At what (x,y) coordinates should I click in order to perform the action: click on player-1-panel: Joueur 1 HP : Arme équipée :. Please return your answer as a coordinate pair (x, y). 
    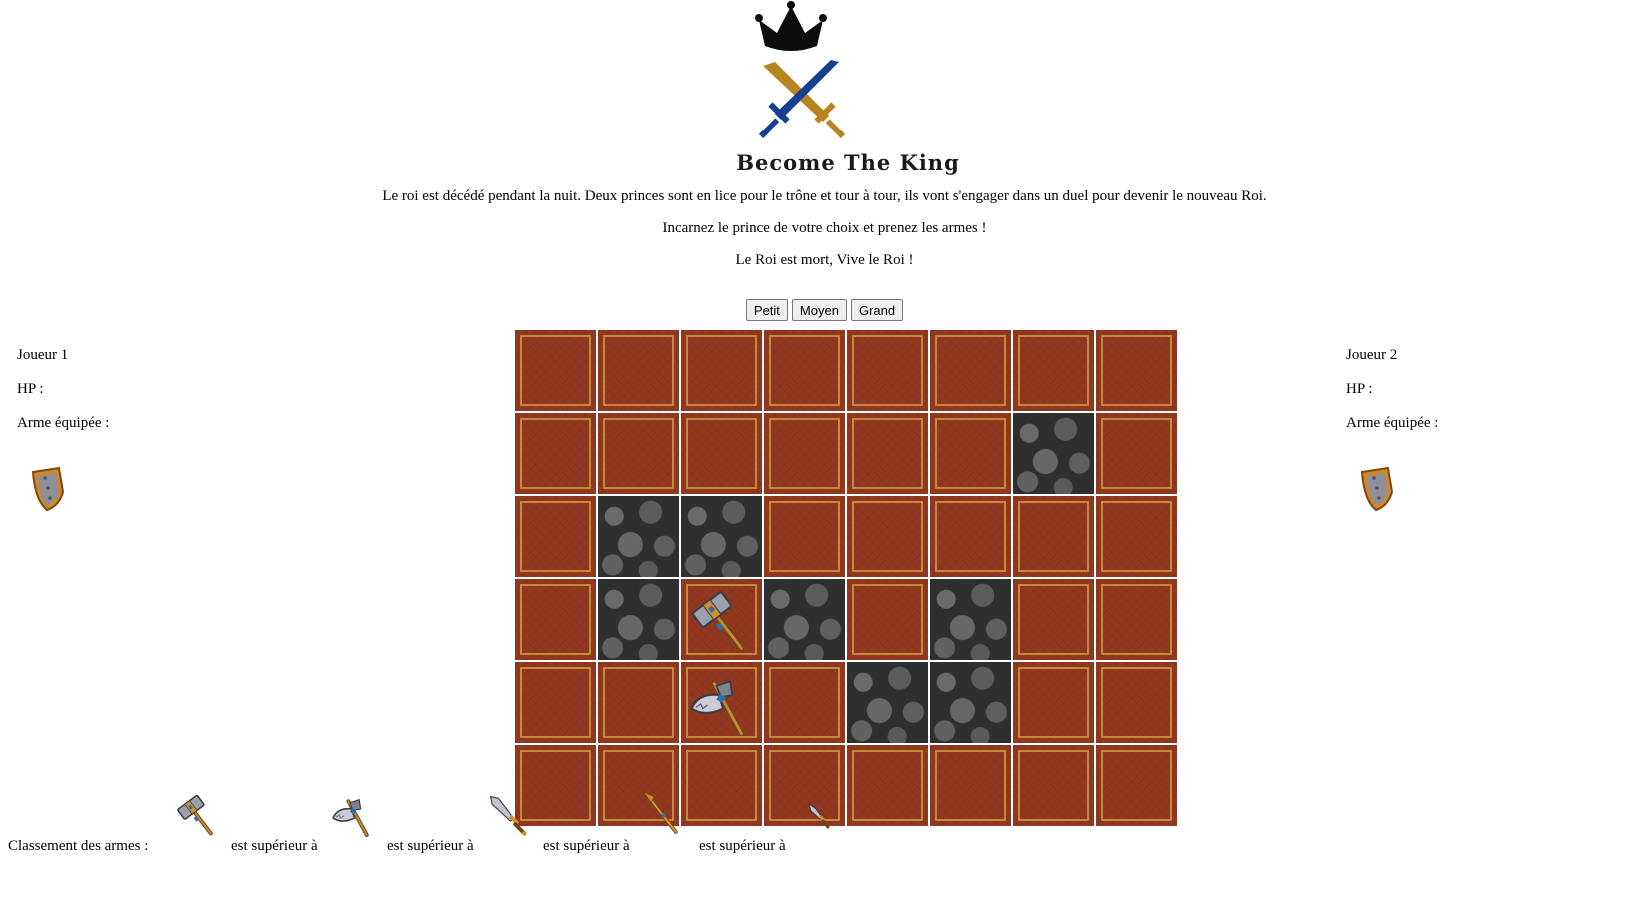
    Looking at the image, I should click on (137, 431).